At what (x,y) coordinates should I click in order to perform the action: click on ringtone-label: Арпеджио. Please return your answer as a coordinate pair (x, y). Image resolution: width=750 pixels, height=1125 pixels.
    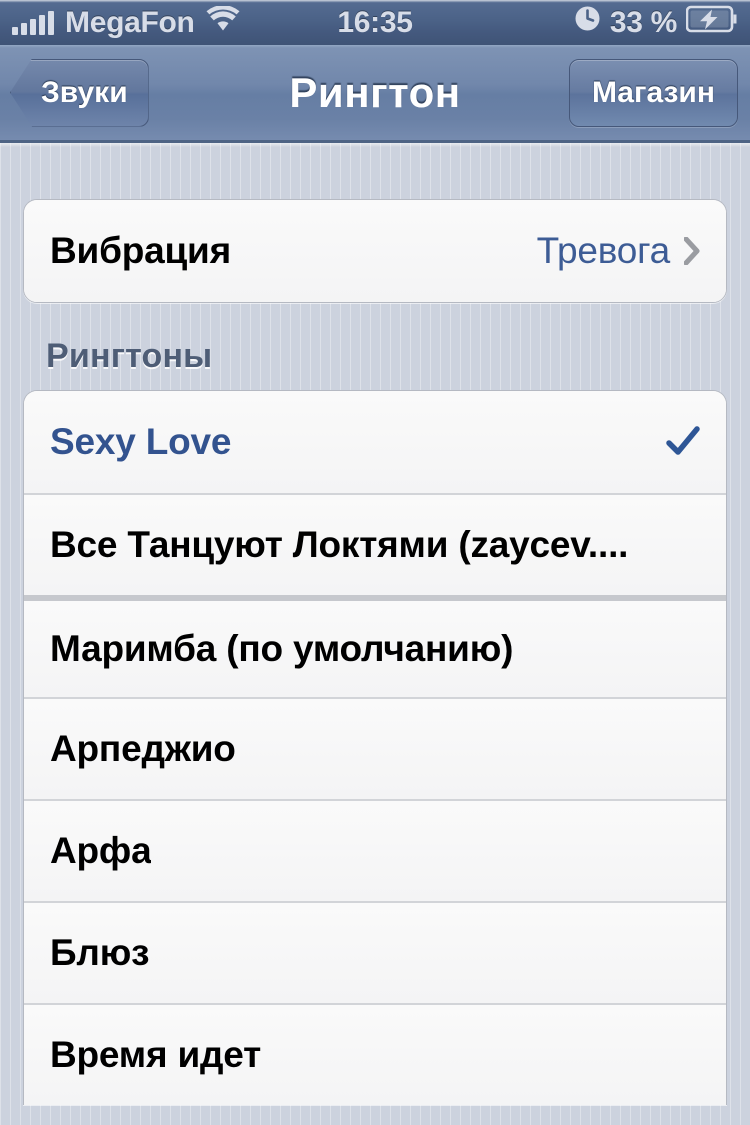
    Looking at the image, I should click on (143, 748).